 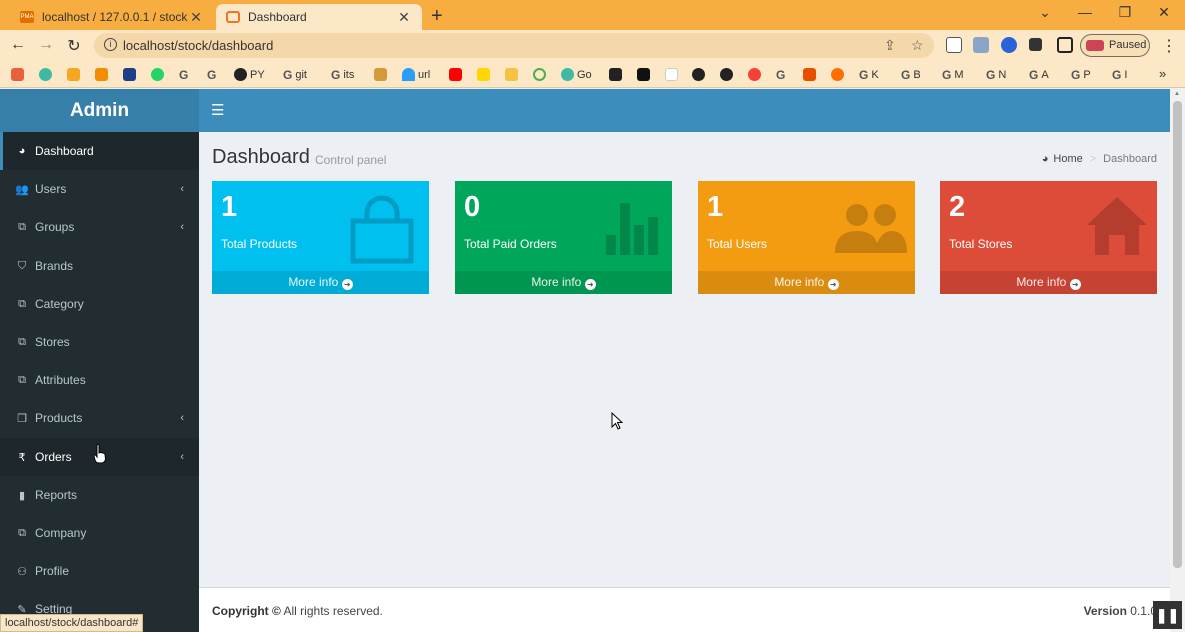 What do you see at coordinates (1067, 159) in the screenshot?
I see `breadcrumb-home: Home` at bounding box center [1067, 159].